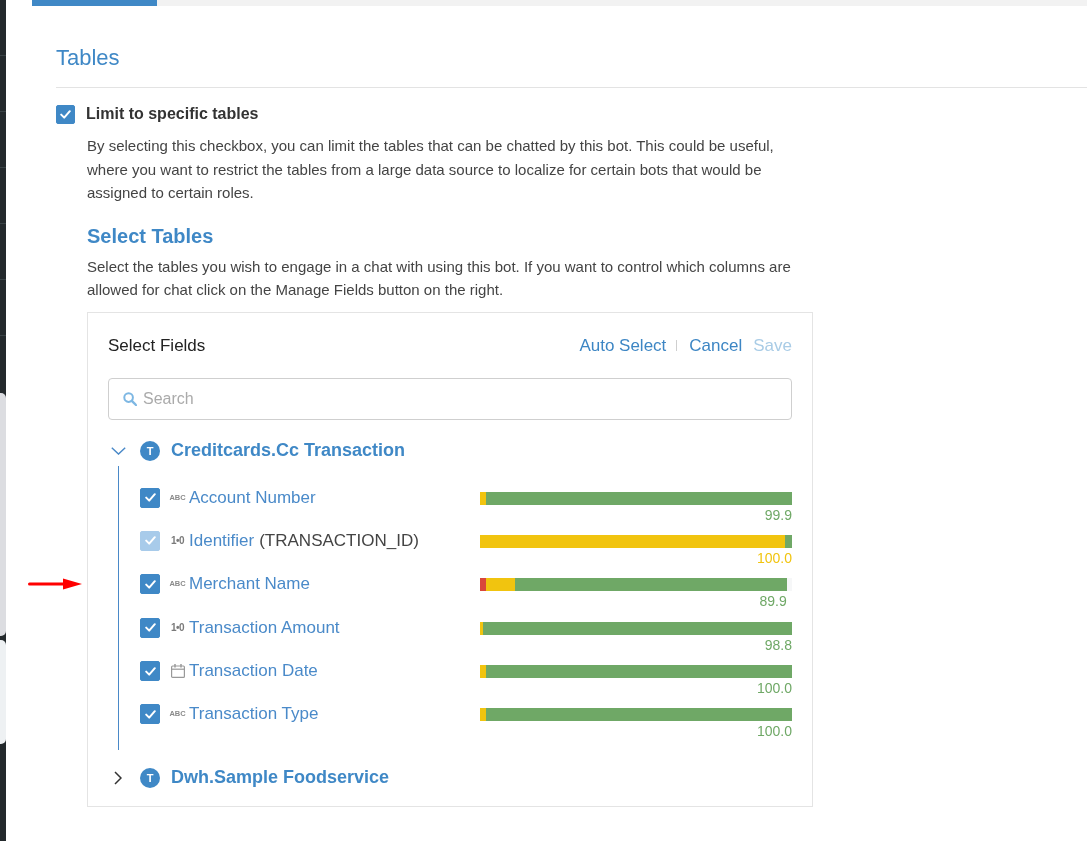 The width and height of the screenshot is (1087, 841). What do you see at coordinates (280, 778) in the screenshot?
I see `table-name: Dwh.Sample Foodservice` at bounding box center [280, 778].